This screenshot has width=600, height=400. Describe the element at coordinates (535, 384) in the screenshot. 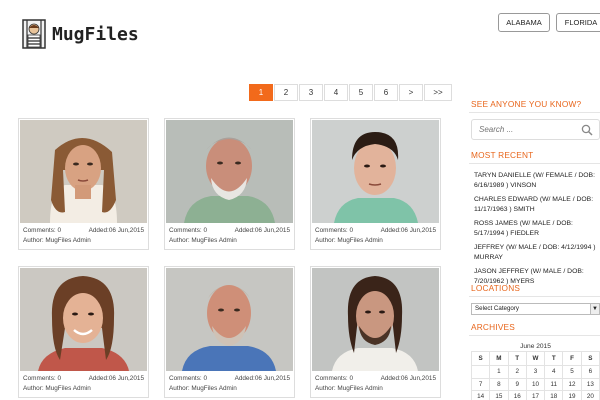

I see `calendar-day: 10` at that location.